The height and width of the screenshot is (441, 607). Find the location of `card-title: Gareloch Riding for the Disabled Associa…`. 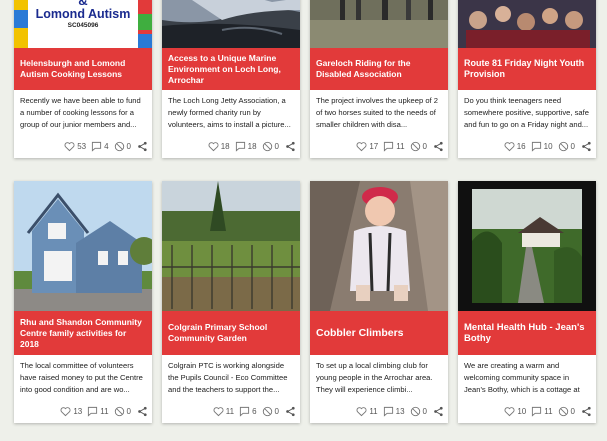

card-title: Gareloch Riding for the Disabled Associa… is located at coordinates (379, 69).